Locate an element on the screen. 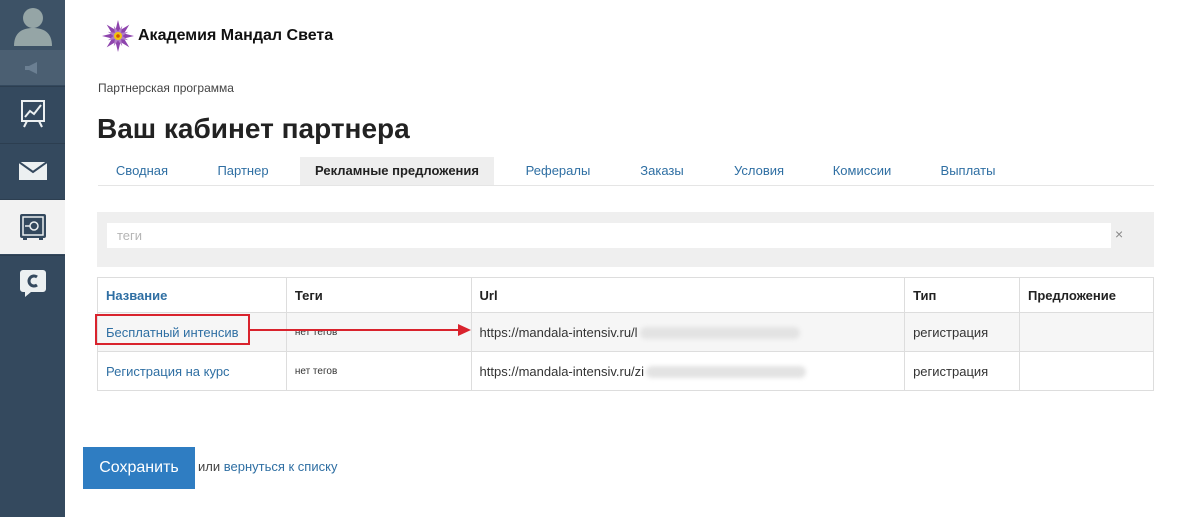  sidebar-item-stats is located at coordinates (32, 113).